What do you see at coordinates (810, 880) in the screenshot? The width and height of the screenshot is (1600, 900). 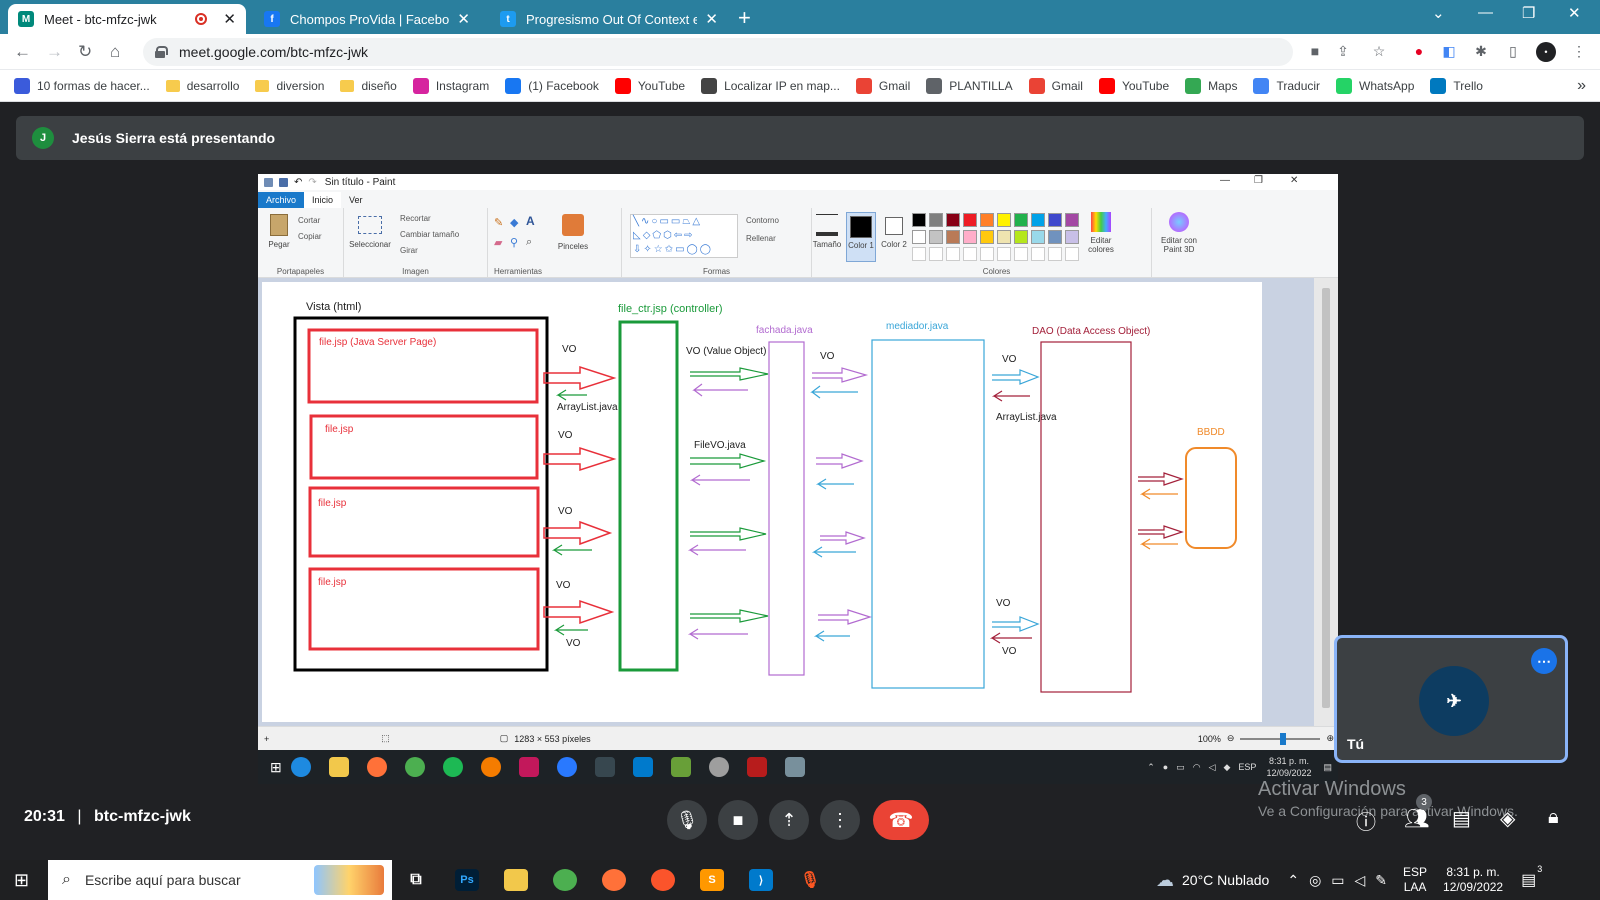 I see `microphone-app-icon: 🎙︎` at bounding box center [810, 880].